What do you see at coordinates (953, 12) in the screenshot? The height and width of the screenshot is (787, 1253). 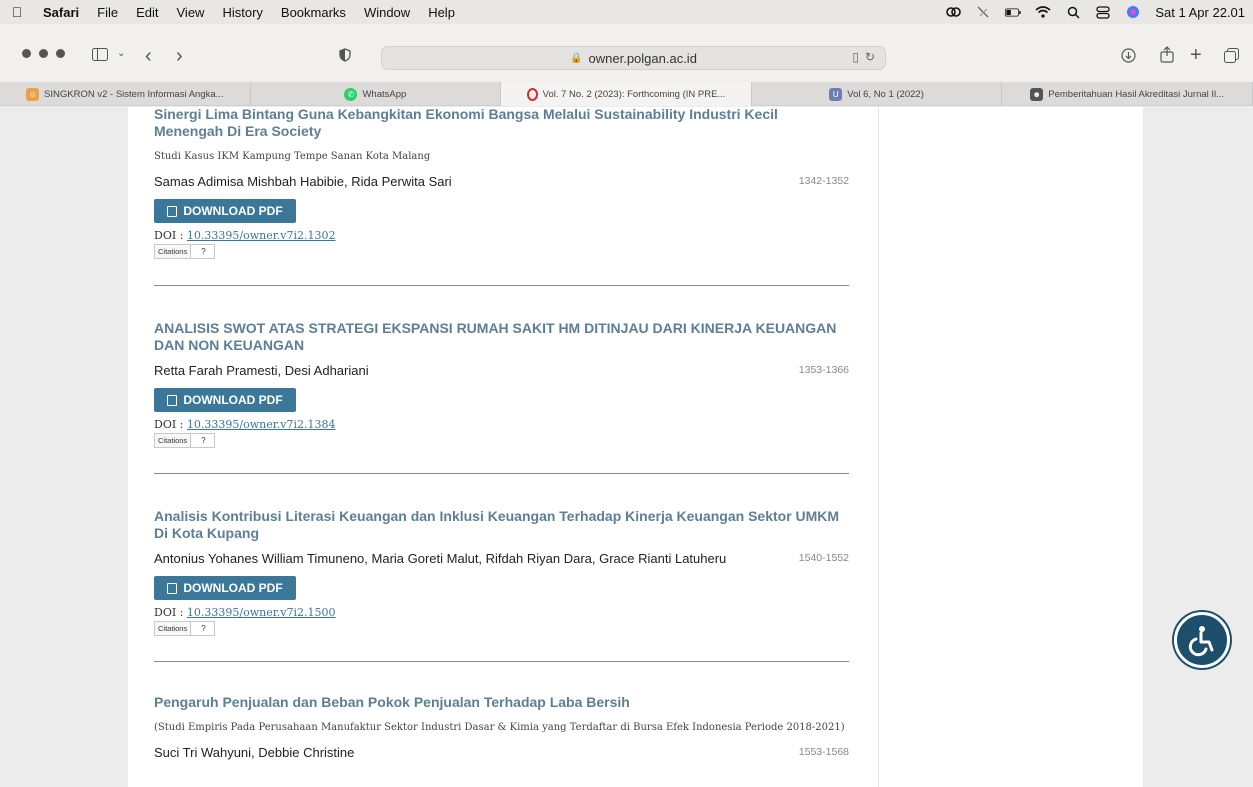 I see `creative-cloud-icon` at bounding box center [953, 12].